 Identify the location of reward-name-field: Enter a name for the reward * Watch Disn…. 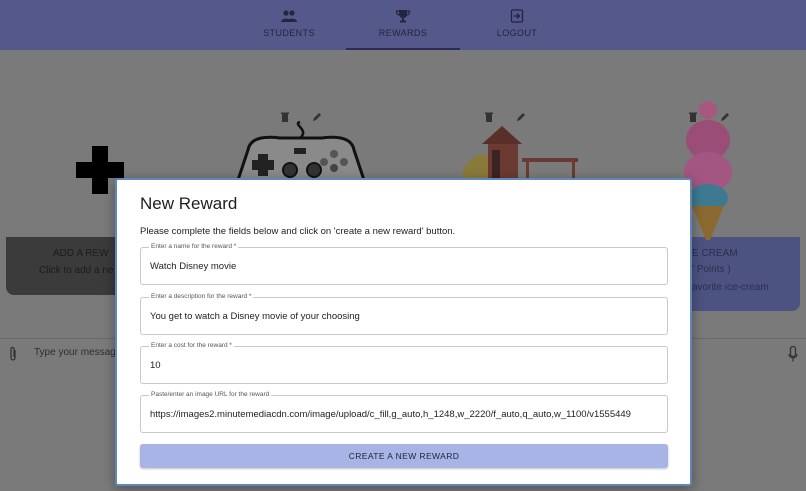
(404, 264).